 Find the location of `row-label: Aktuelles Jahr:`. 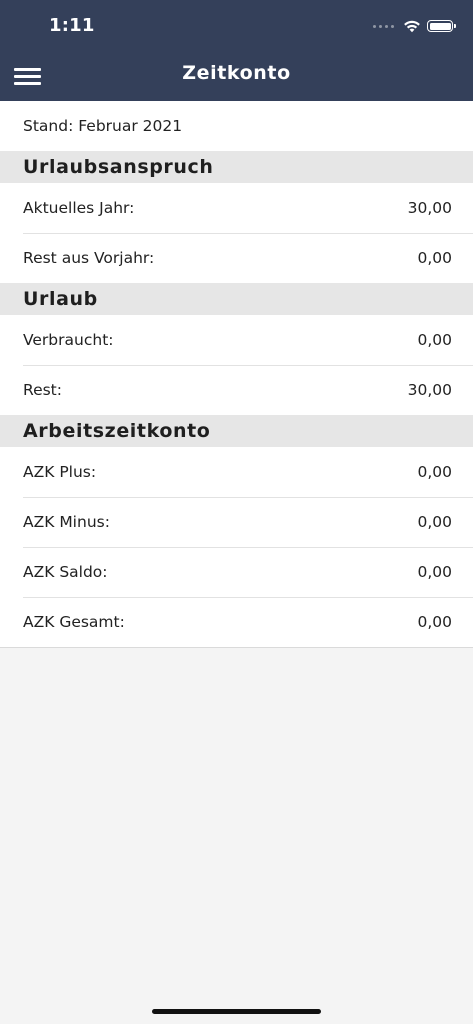

row-label: Aktuelles Jahr: is located at coordinates (79, 208).